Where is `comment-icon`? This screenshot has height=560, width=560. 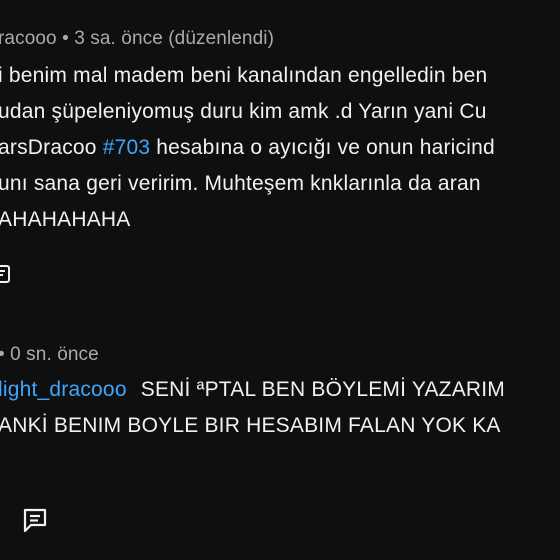 comment-icon is located at coordinates (6, 275).